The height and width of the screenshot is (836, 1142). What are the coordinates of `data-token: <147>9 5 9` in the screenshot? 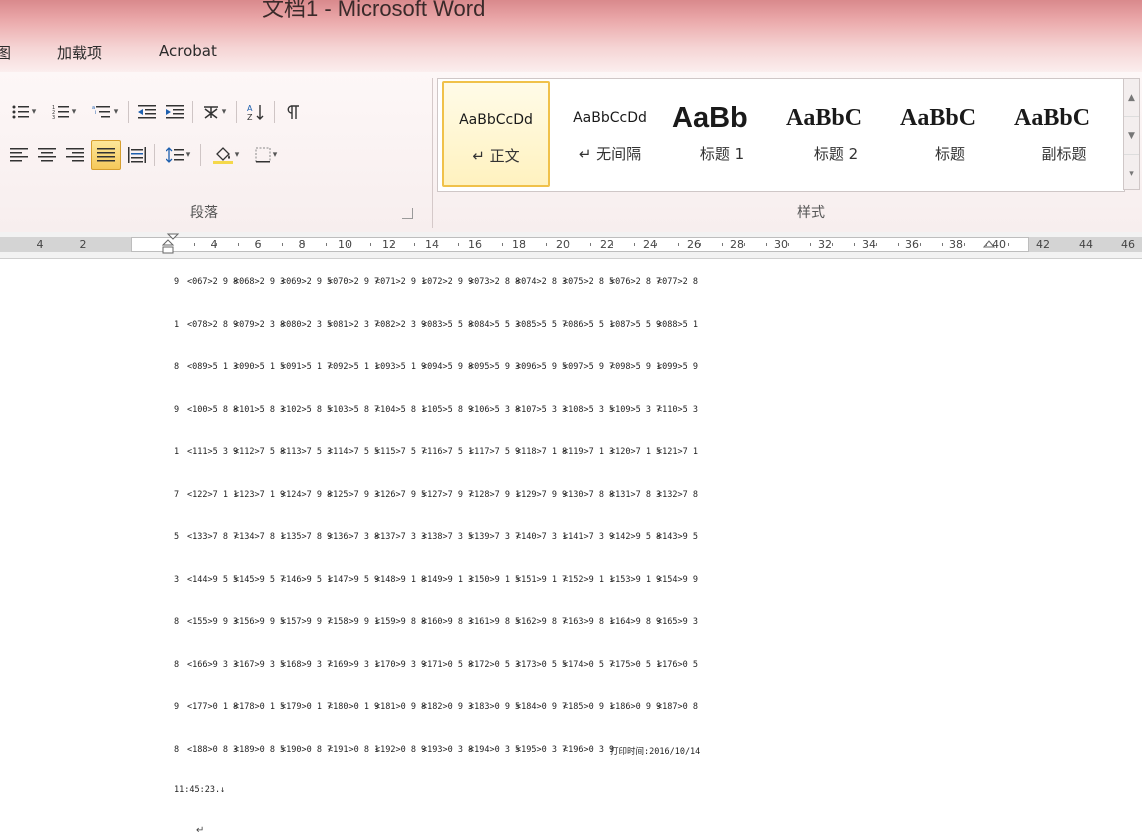 It's located at (354, 579).